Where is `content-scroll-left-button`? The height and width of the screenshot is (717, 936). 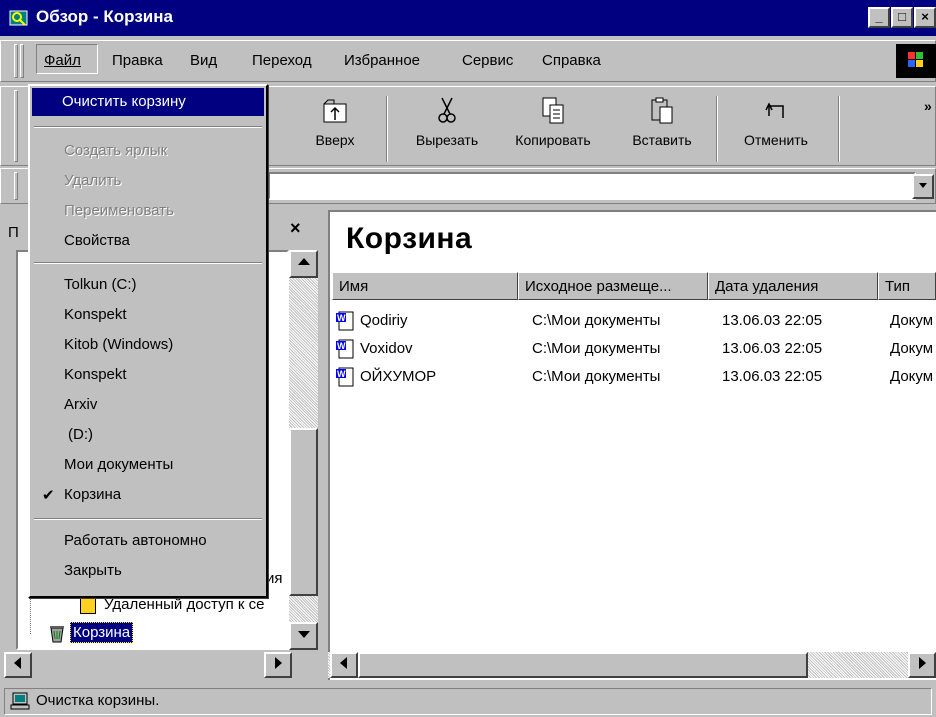
content-scroll-left-button is located at coordinates (344, 665).